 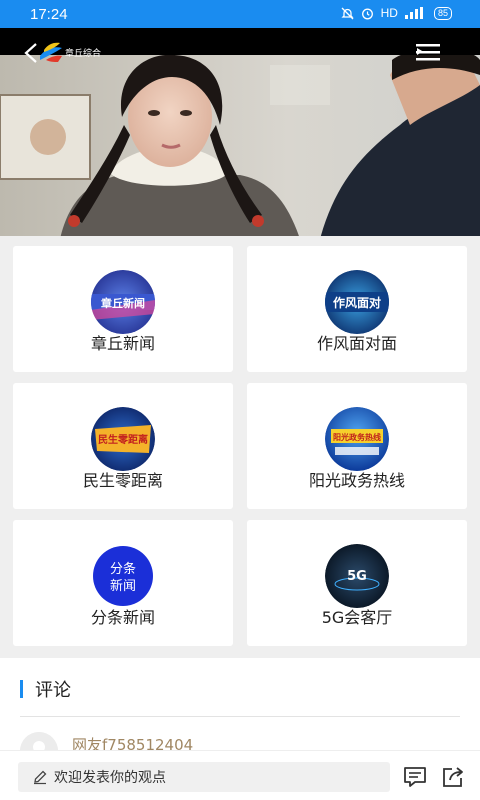 I want to click on program-card-5g: 5G 5G会客厅, so click(x=357, y=583).